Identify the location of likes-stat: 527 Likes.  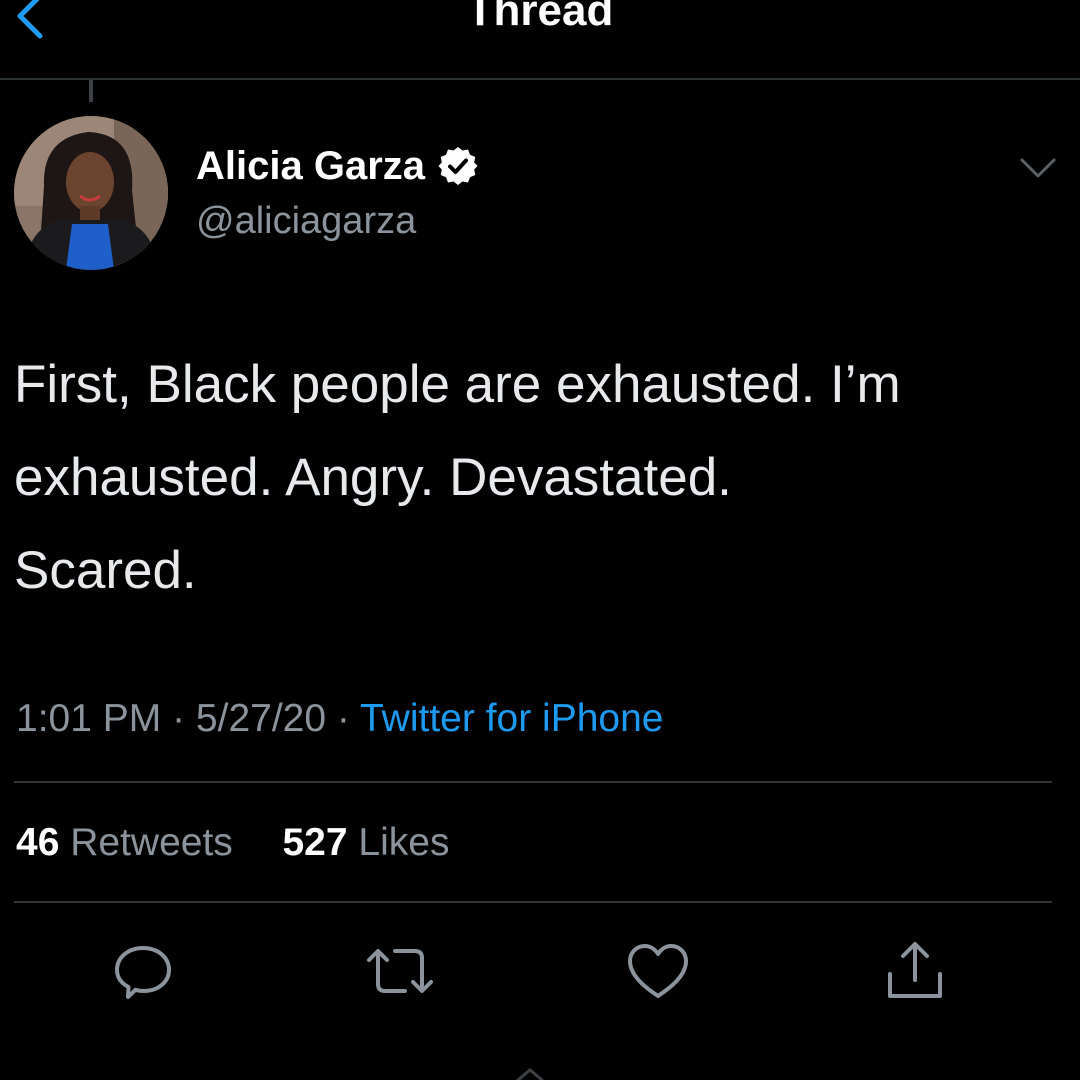
(365, 842).